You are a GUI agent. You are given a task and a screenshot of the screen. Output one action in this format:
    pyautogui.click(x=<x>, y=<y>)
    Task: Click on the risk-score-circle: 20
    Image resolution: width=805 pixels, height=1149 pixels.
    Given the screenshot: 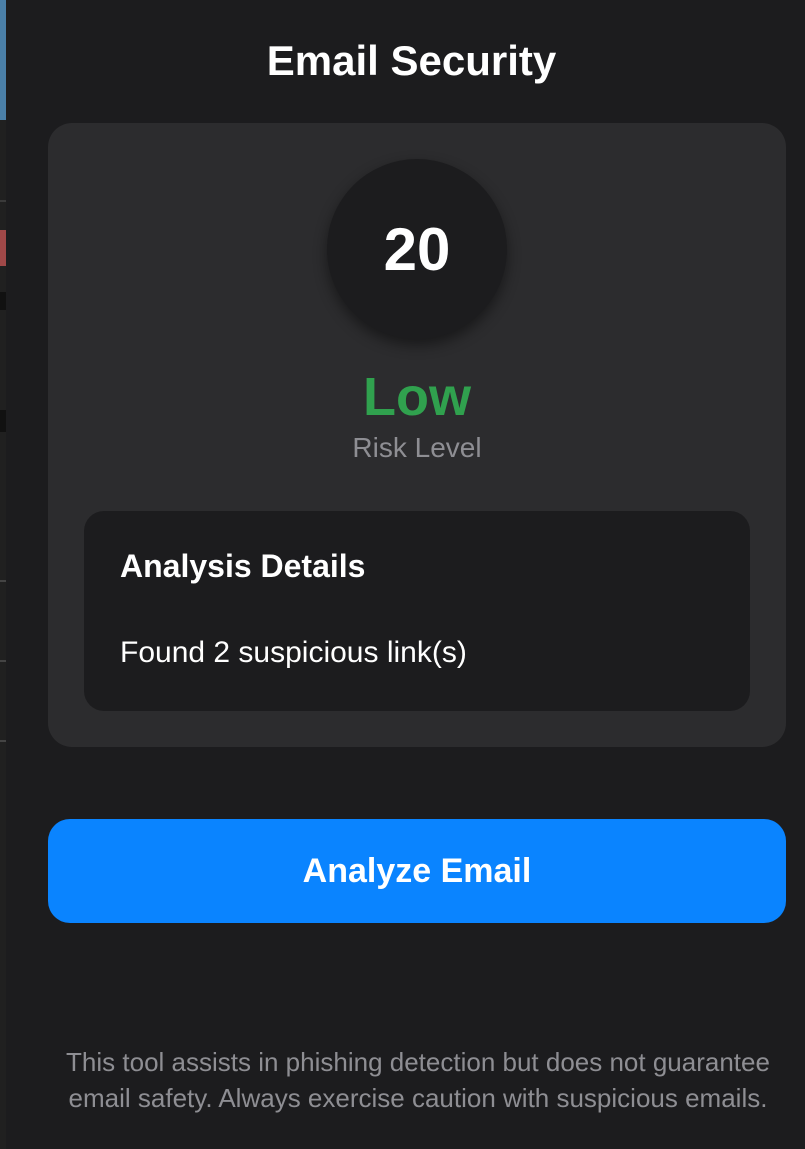 What is the action you would take?
    pyautogui.click(x=417, y=249)
    